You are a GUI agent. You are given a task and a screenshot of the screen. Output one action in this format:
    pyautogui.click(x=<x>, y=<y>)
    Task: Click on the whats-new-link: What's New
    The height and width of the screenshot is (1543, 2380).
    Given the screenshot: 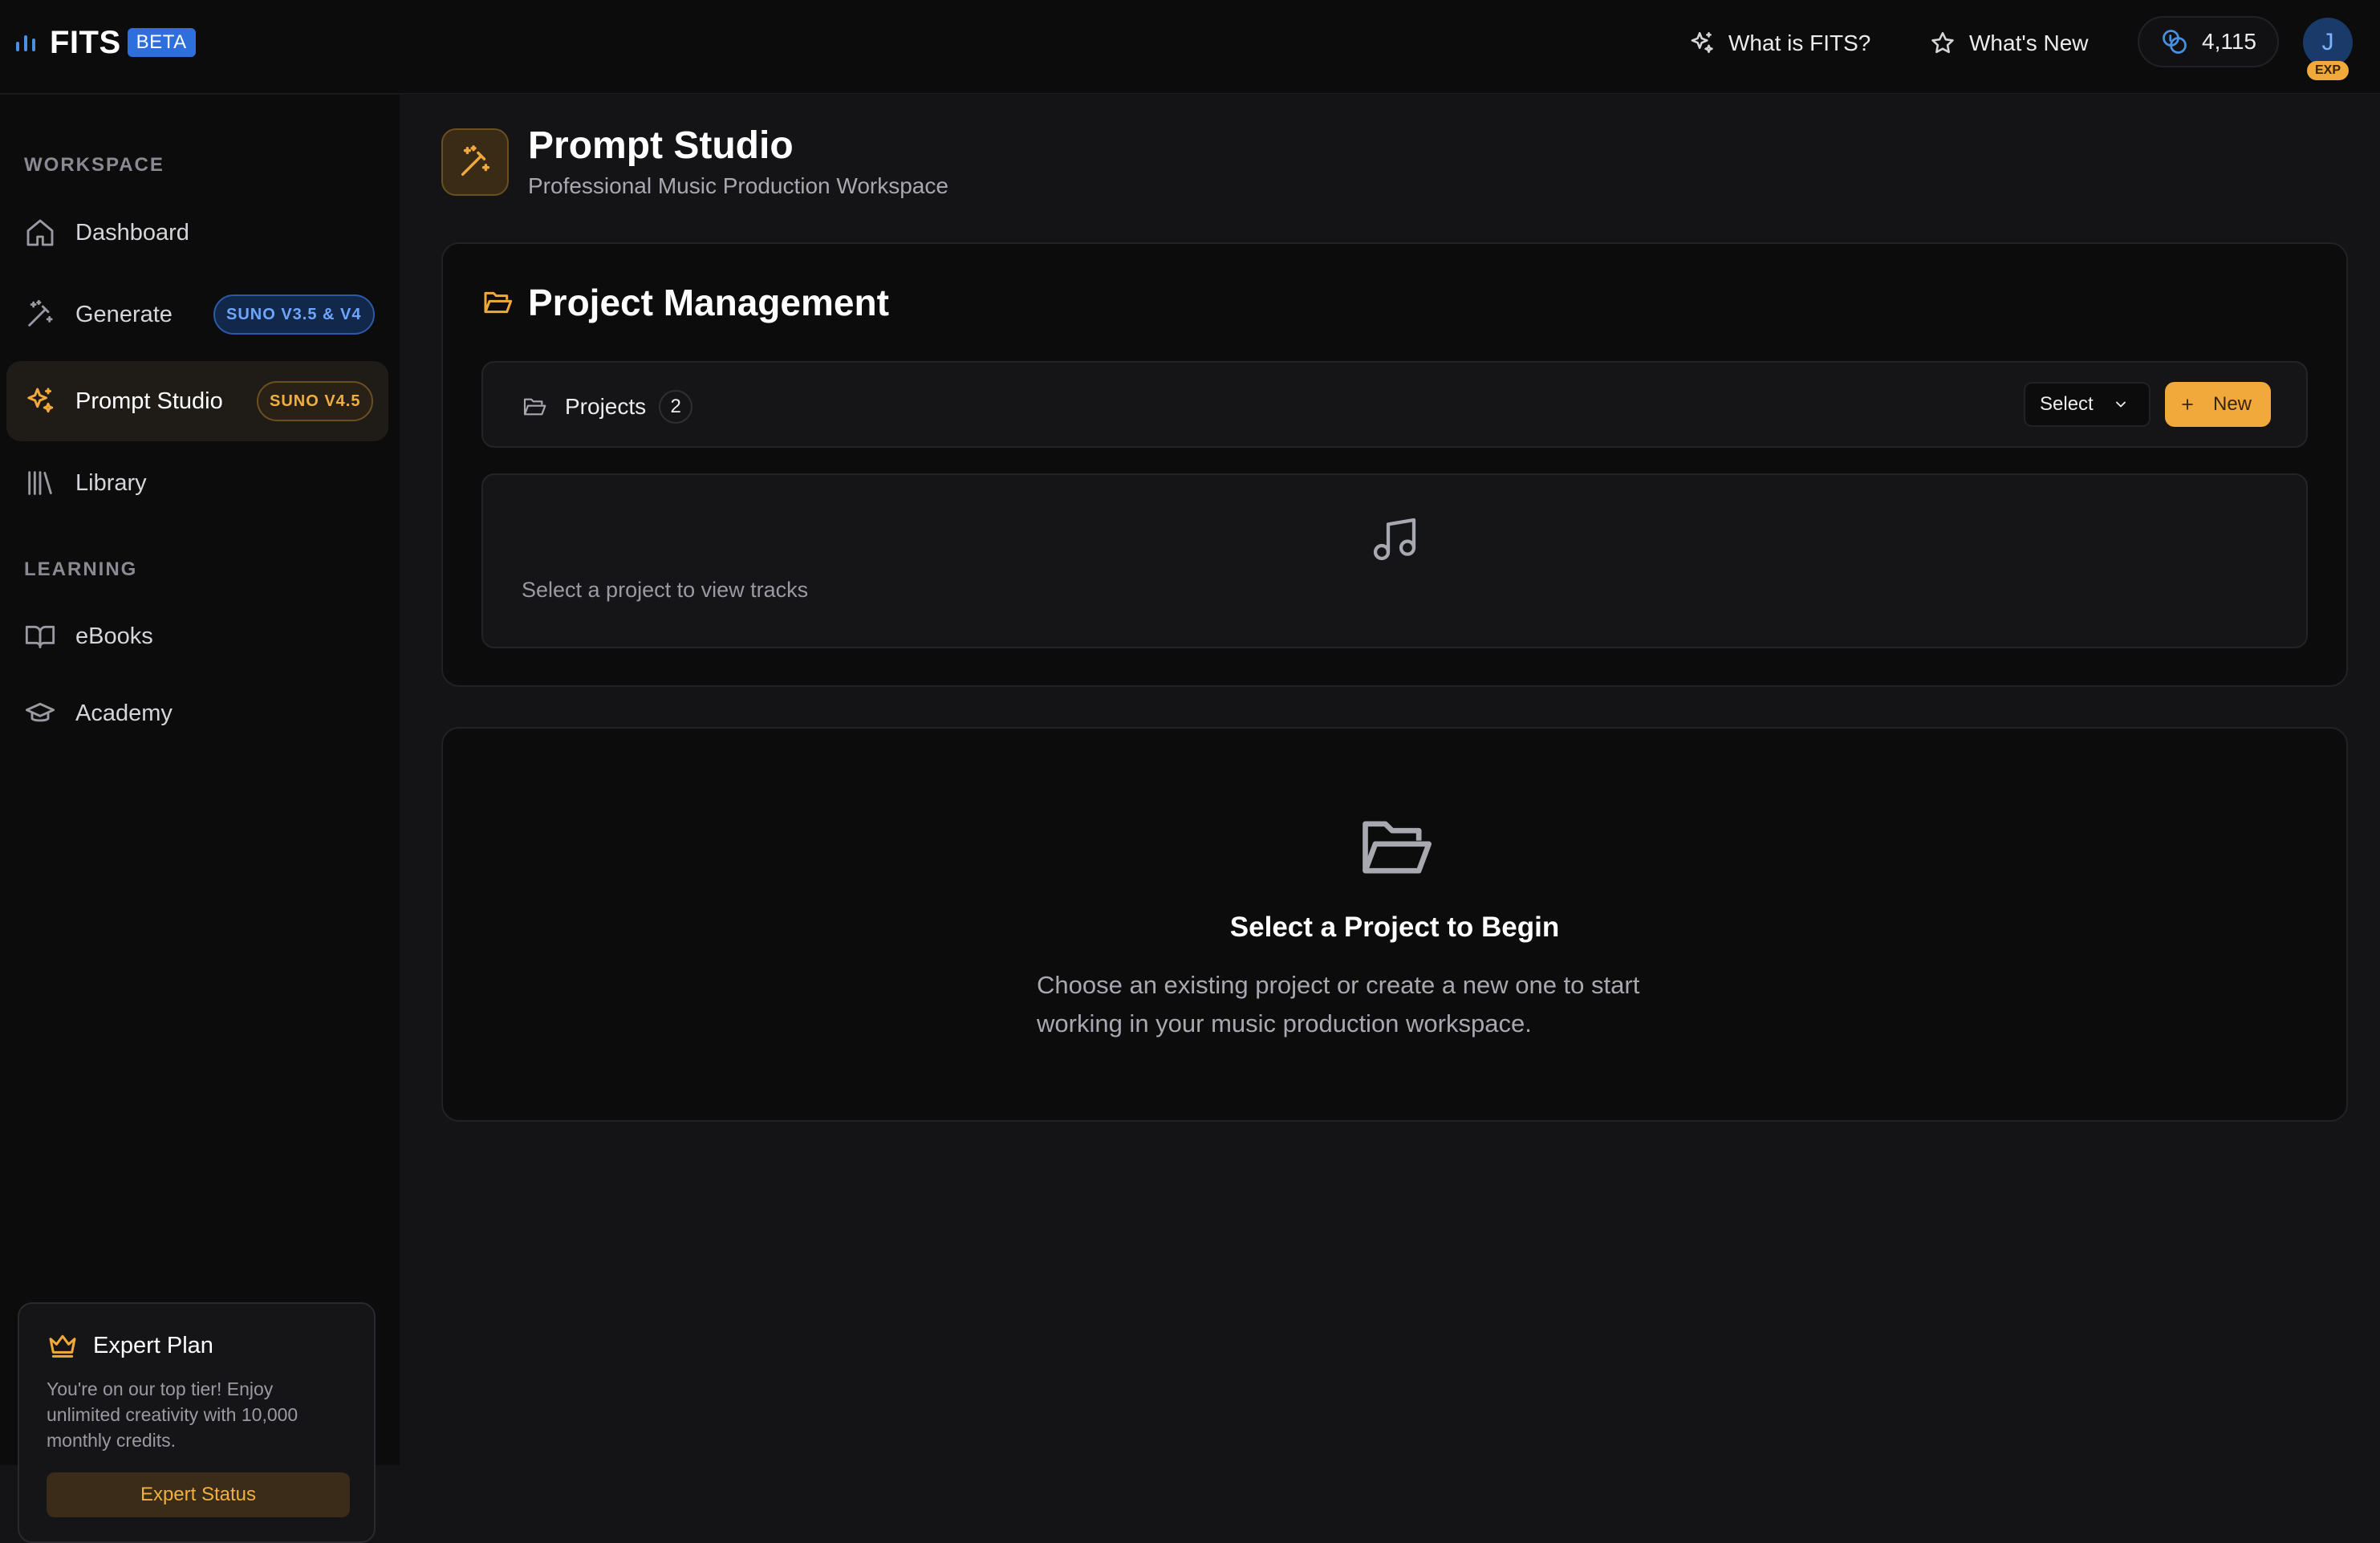 What is the action you would take?
    pyautogui.click(x=2009, y=43)
    